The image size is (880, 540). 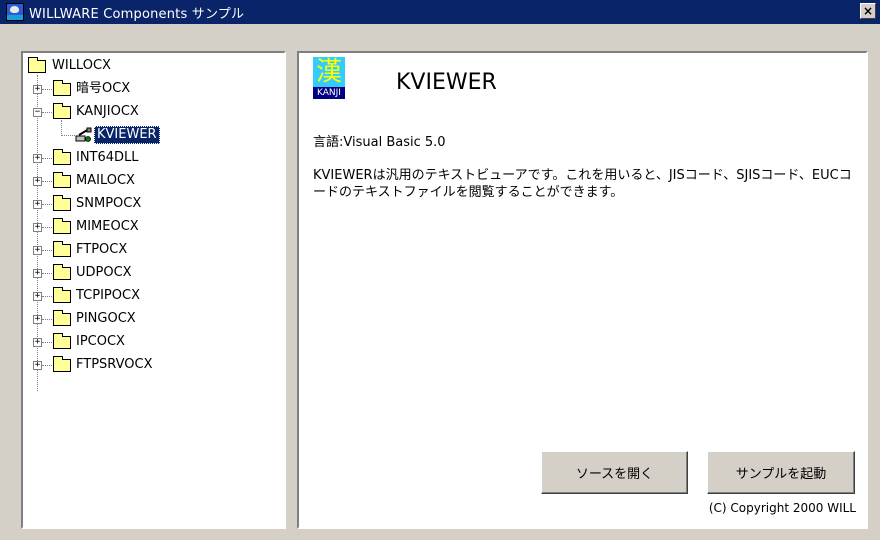 I want to click on title-bar: WILLWARE Components サンプル ×, so click(x=440, y=12).